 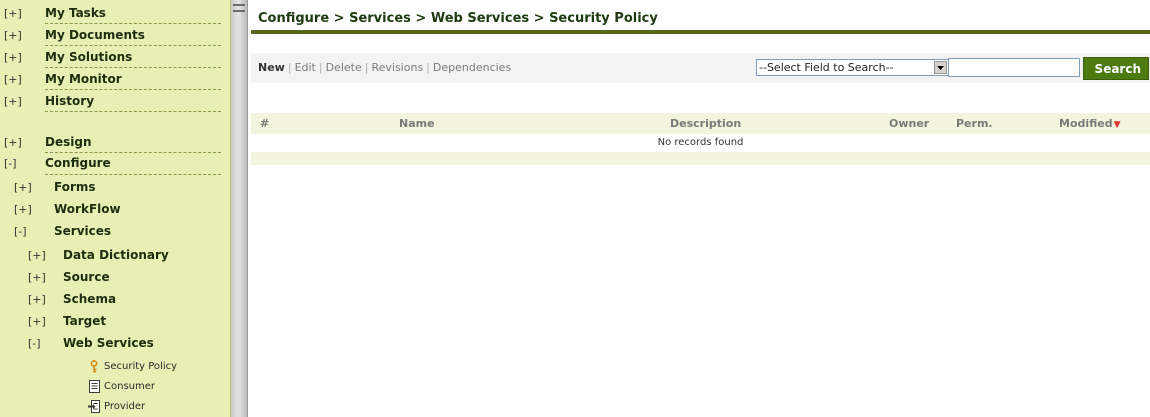 I want to click on sidebar-item-label: My Tasks, so click(x=75, y=13).